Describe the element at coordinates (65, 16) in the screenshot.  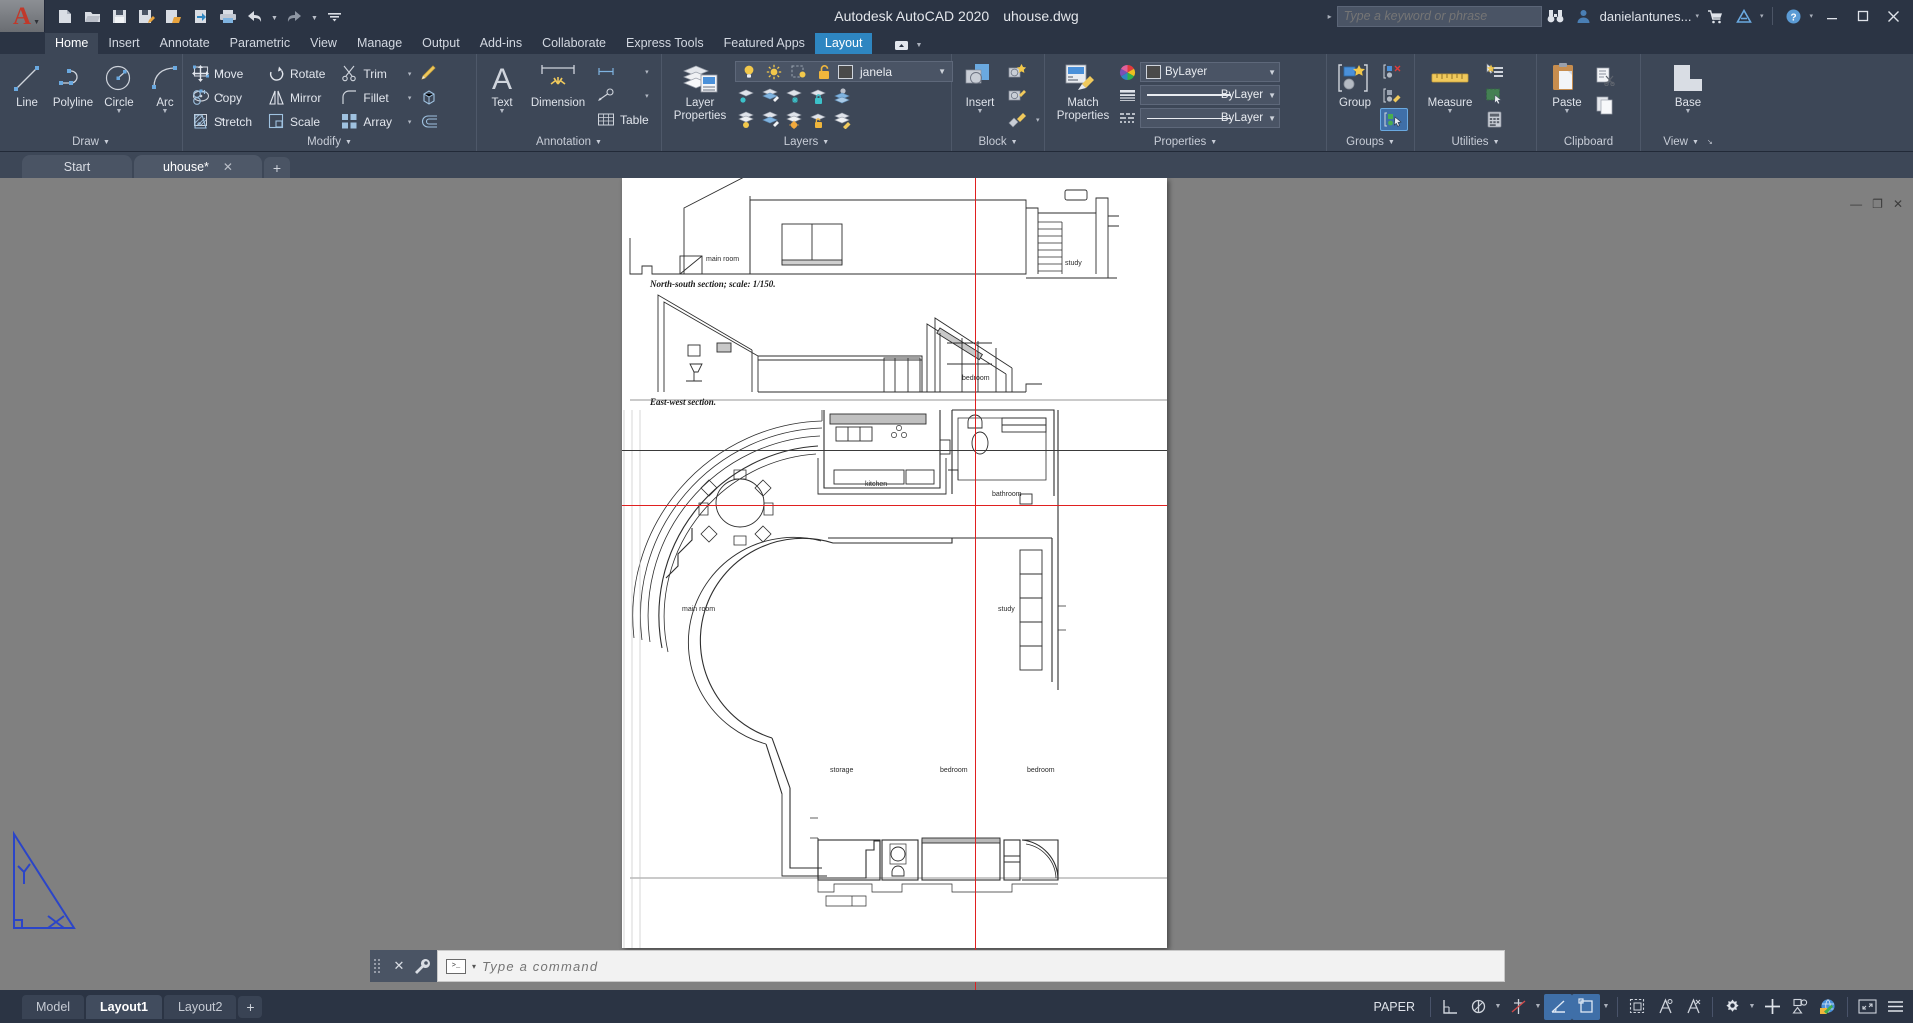
I see `new-file-icon` at that location.